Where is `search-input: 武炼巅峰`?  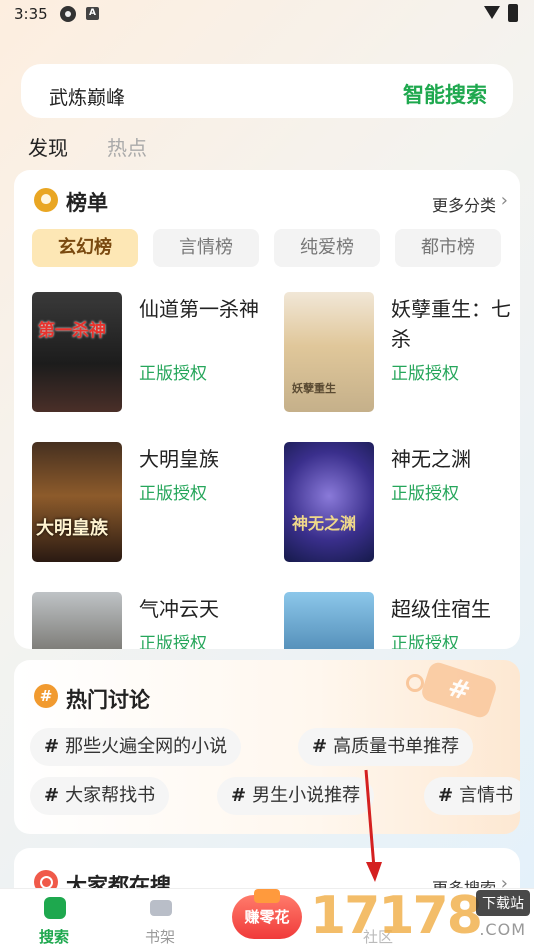 search-input: 武炼巅峰 is located at coordinates (87, 96).